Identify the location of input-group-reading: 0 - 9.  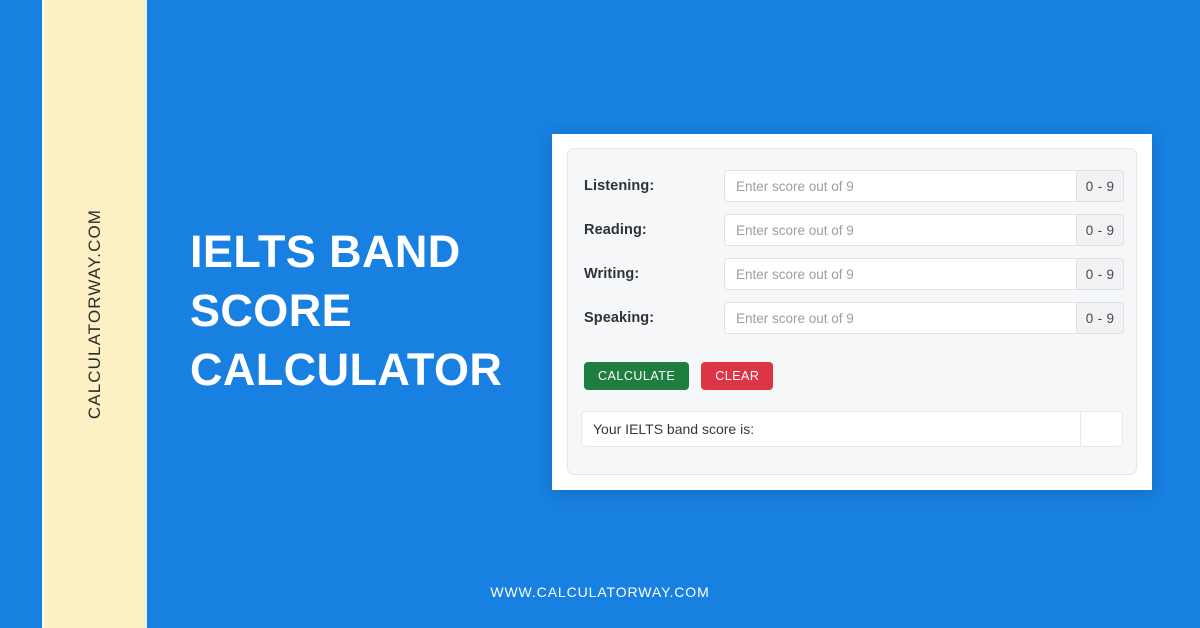
(924, 230).